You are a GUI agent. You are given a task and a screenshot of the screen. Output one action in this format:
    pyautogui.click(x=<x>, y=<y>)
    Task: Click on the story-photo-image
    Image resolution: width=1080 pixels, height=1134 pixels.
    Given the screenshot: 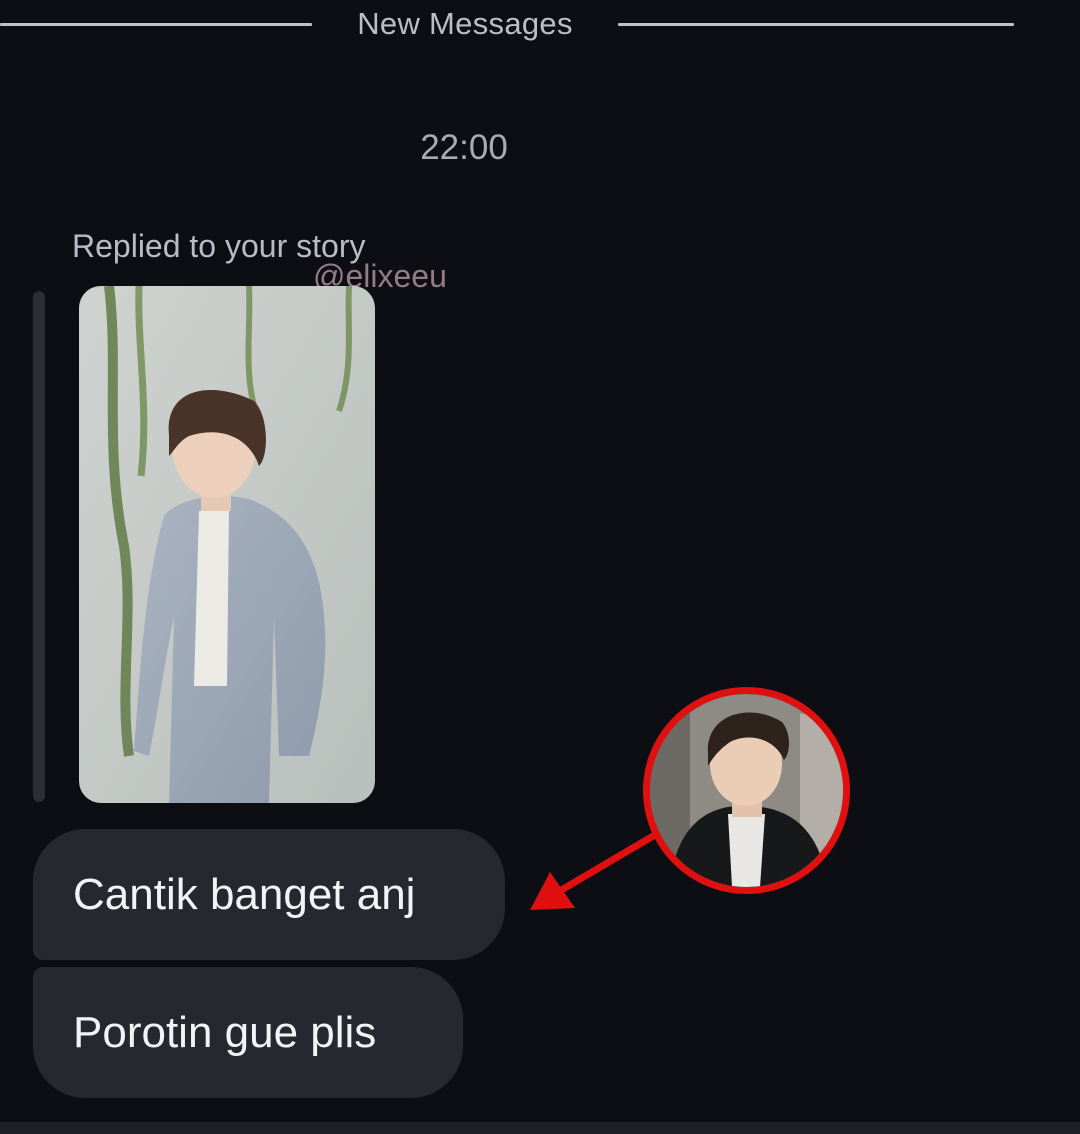 What is the action you would take?
    pyautogui.click(x=227, y=544)
    